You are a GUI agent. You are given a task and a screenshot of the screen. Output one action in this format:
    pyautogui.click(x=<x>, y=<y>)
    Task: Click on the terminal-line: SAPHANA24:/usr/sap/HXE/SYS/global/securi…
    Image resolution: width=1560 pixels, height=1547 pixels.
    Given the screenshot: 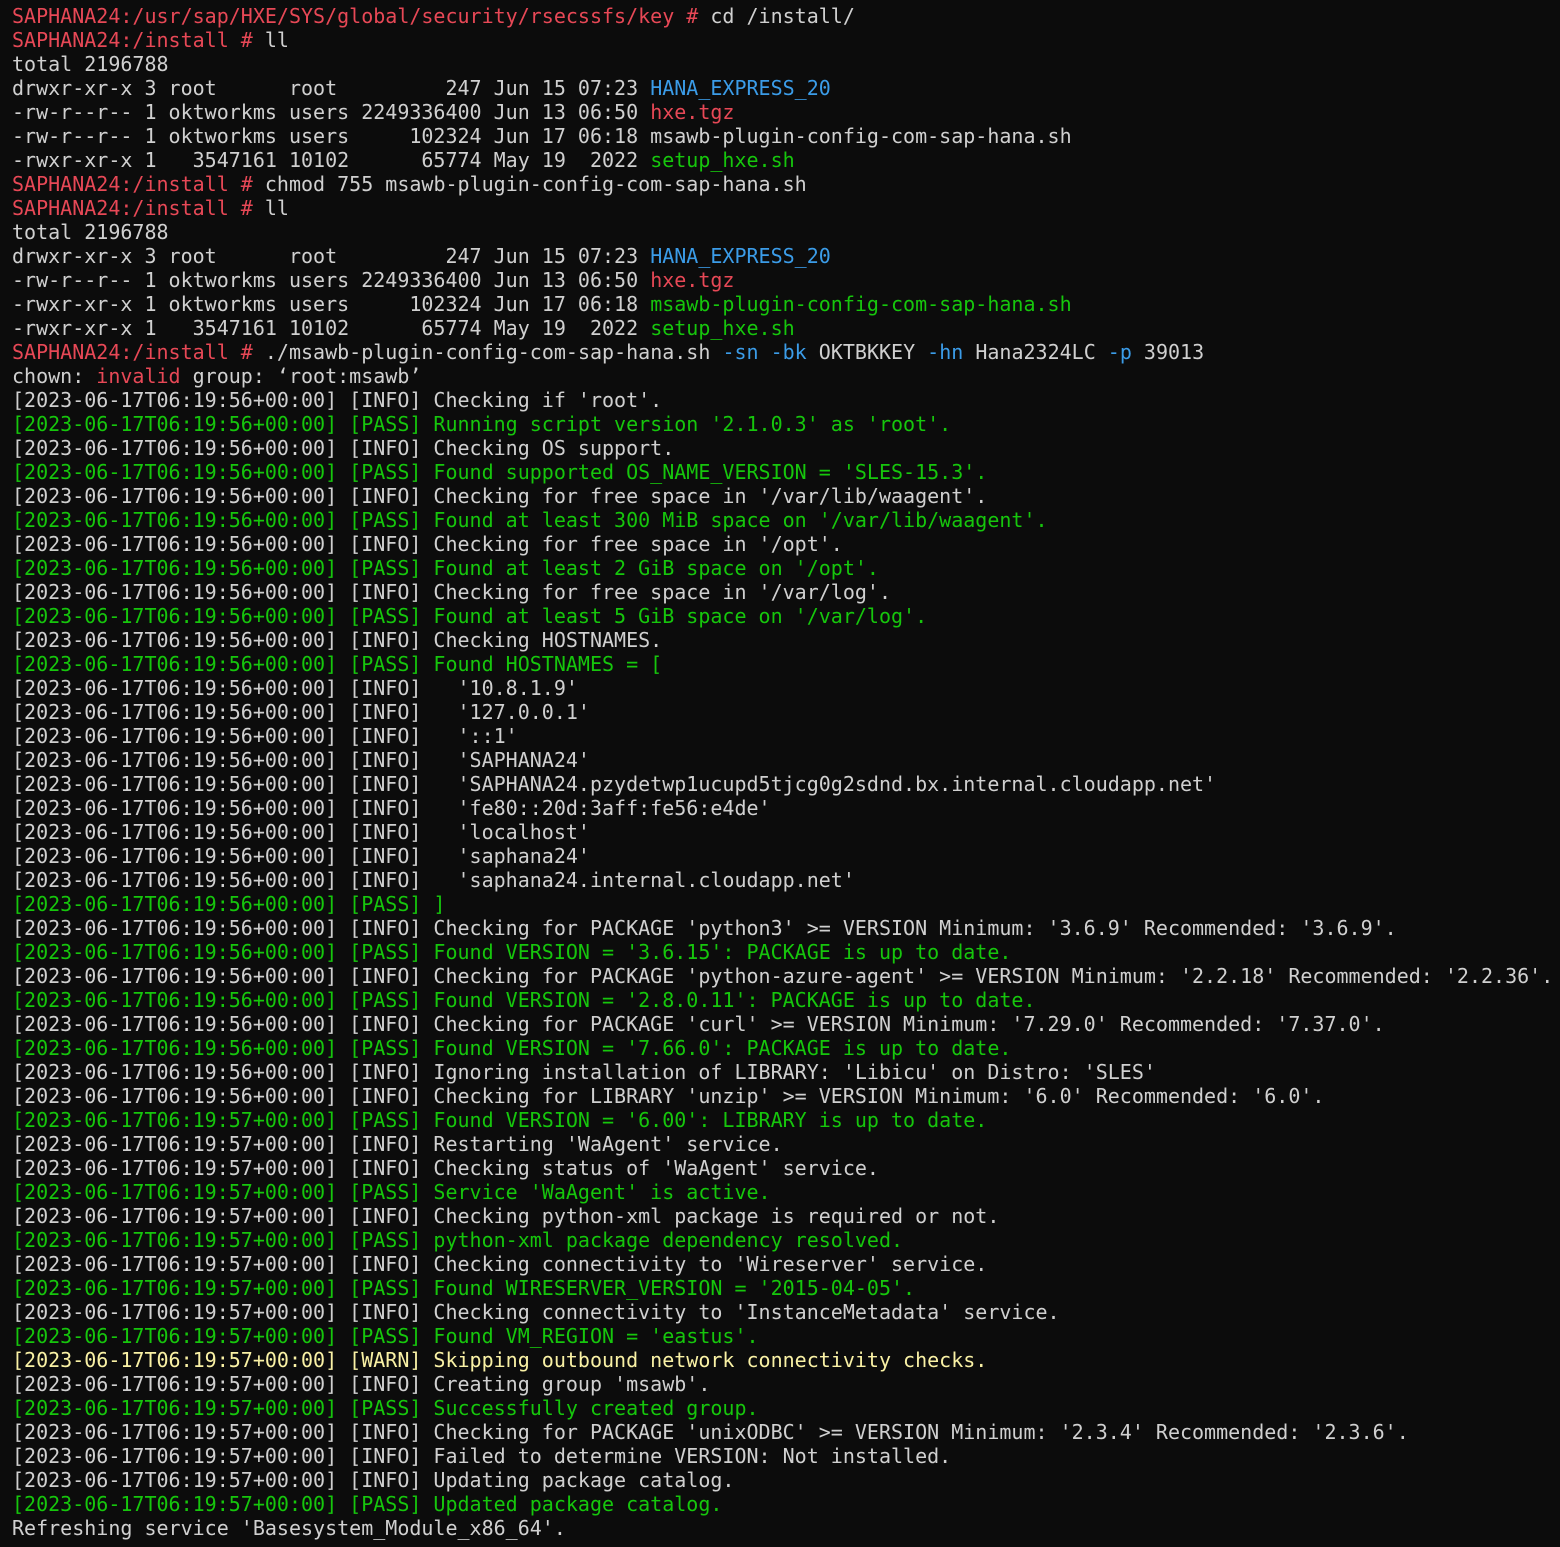 What is the action you would take?
    pyautogui.click(x=786, y=16)
    